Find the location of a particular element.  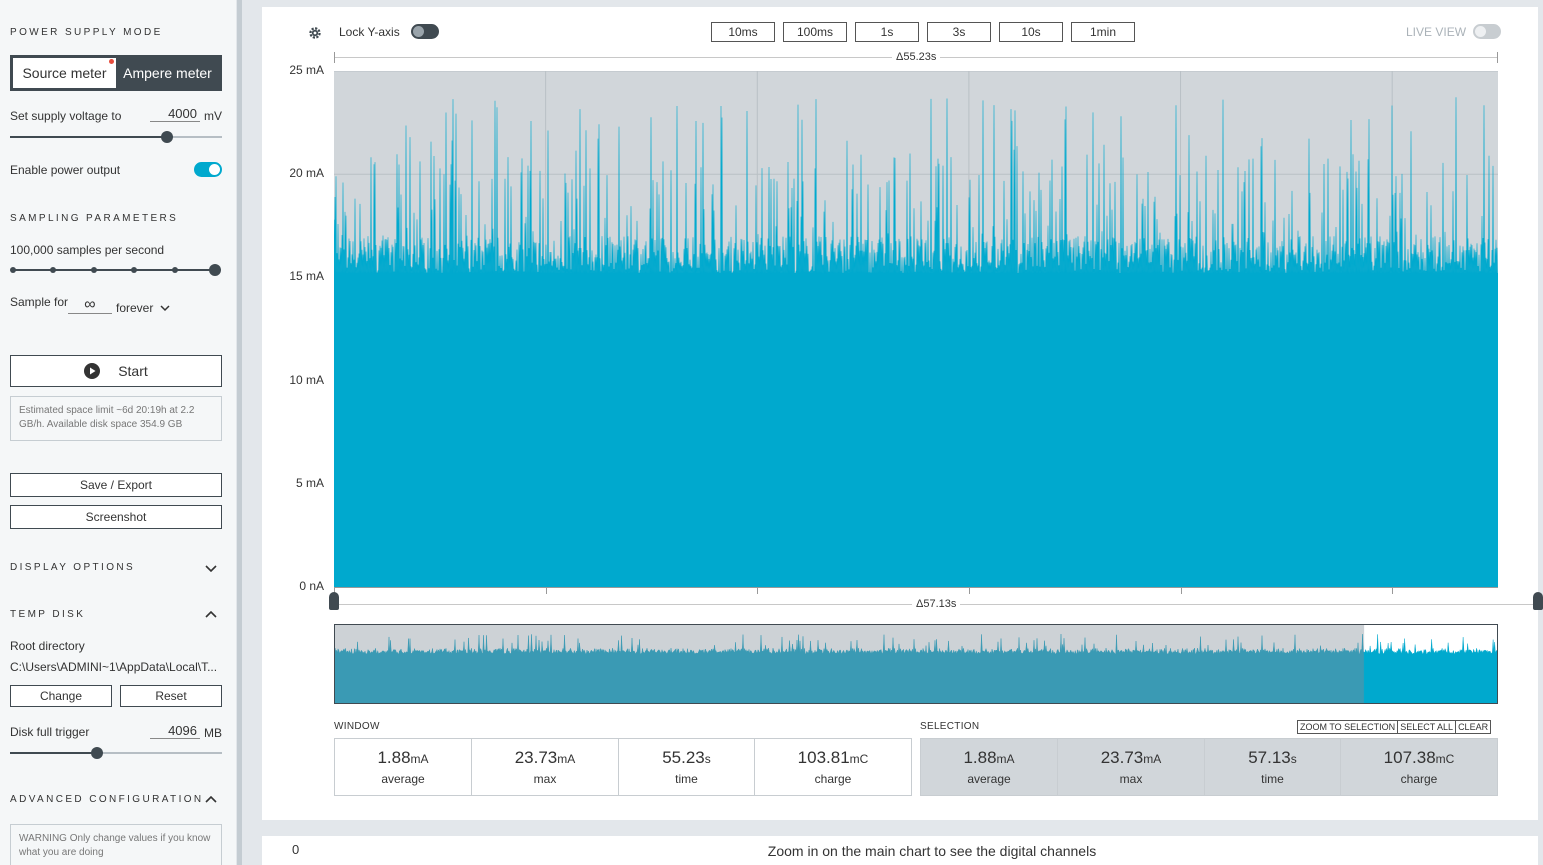

selection-time-unit: s is located at coordinates (1293, 759).